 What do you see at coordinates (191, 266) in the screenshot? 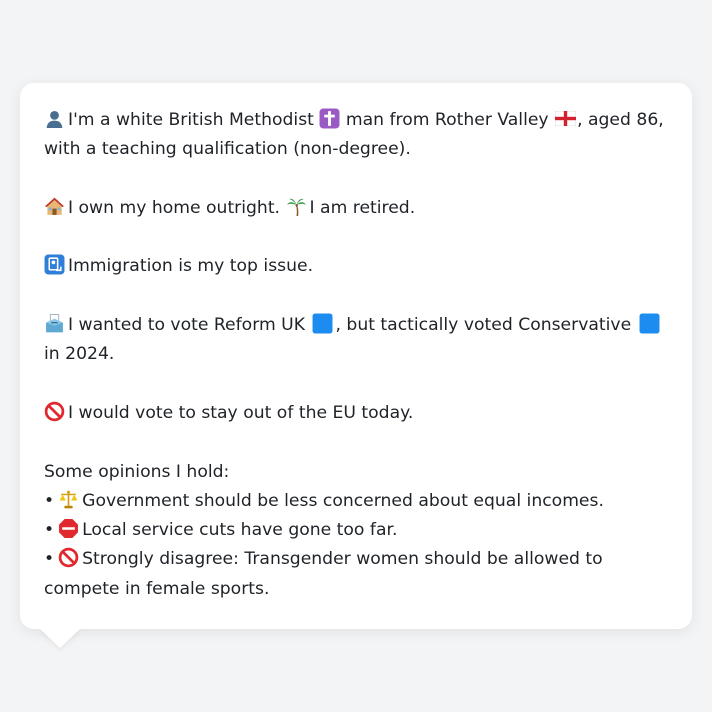
I see `issue-text: Immigration is my top issue.` at bounding box center [191, 266].